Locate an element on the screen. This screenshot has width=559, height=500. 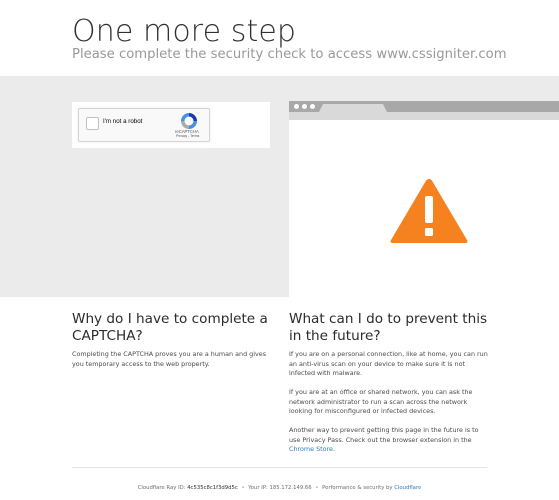
recaptcha-checkbox is located at coordinates (92, 123).